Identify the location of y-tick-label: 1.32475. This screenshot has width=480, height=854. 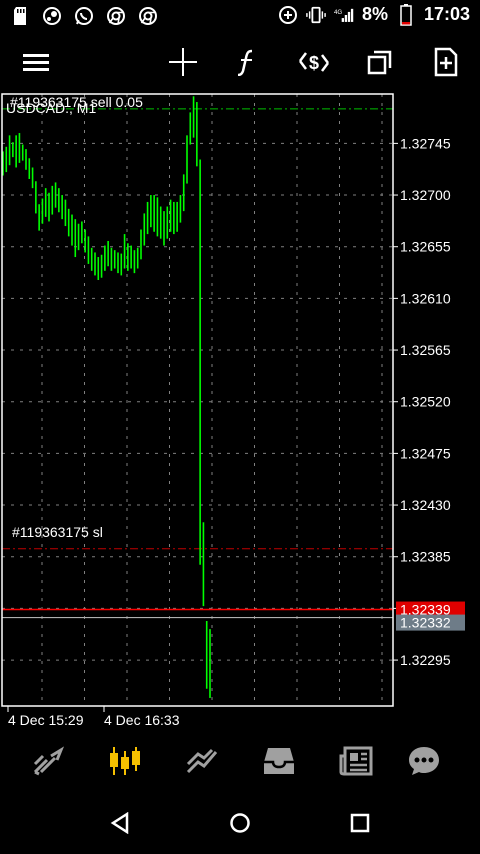
(425, 453).